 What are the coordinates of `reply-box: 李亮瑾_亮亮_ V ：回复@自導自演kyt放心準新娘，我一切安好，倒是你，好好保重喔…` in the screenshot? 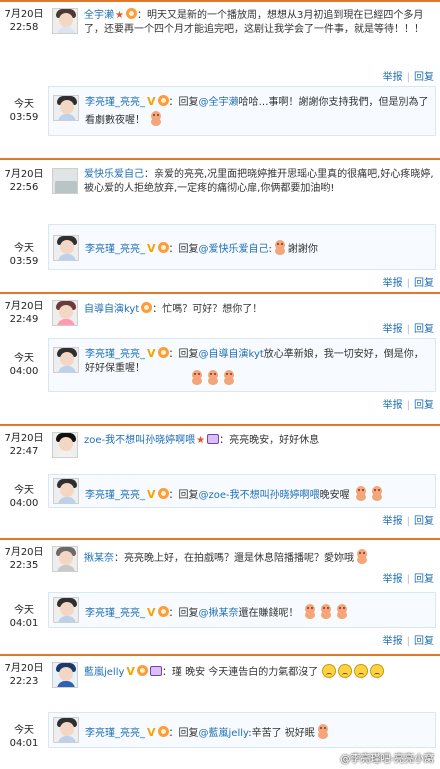 It's located at (242, 365).